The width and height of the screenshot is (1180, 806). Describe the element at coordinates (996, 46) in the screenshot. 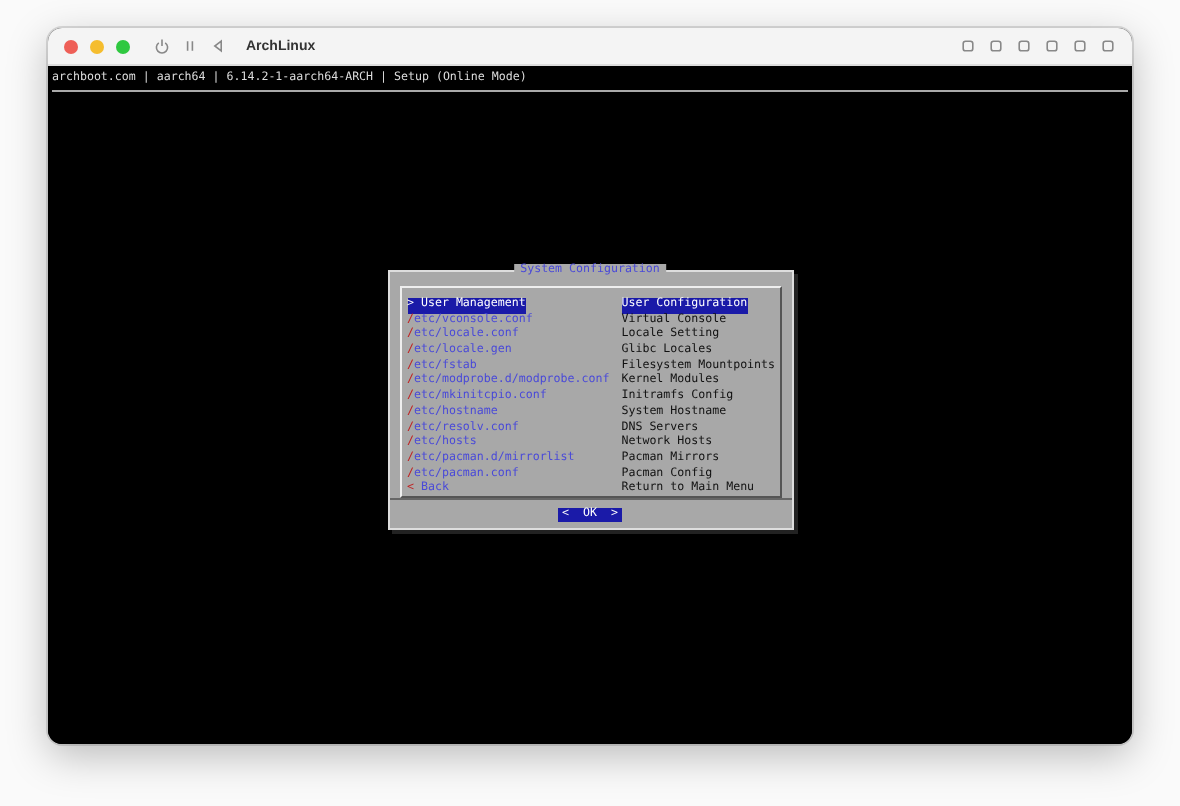

I see `resize-icon` at that location.